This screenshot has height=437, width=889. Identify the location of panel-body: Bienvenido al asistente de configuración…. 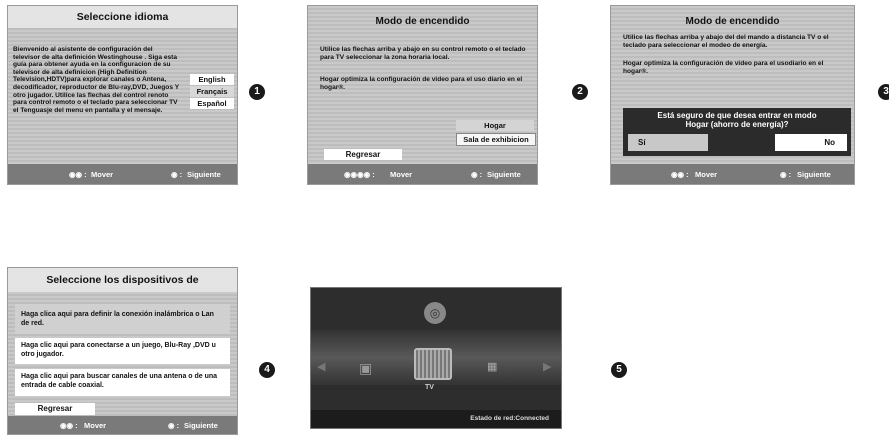
(96, 80).